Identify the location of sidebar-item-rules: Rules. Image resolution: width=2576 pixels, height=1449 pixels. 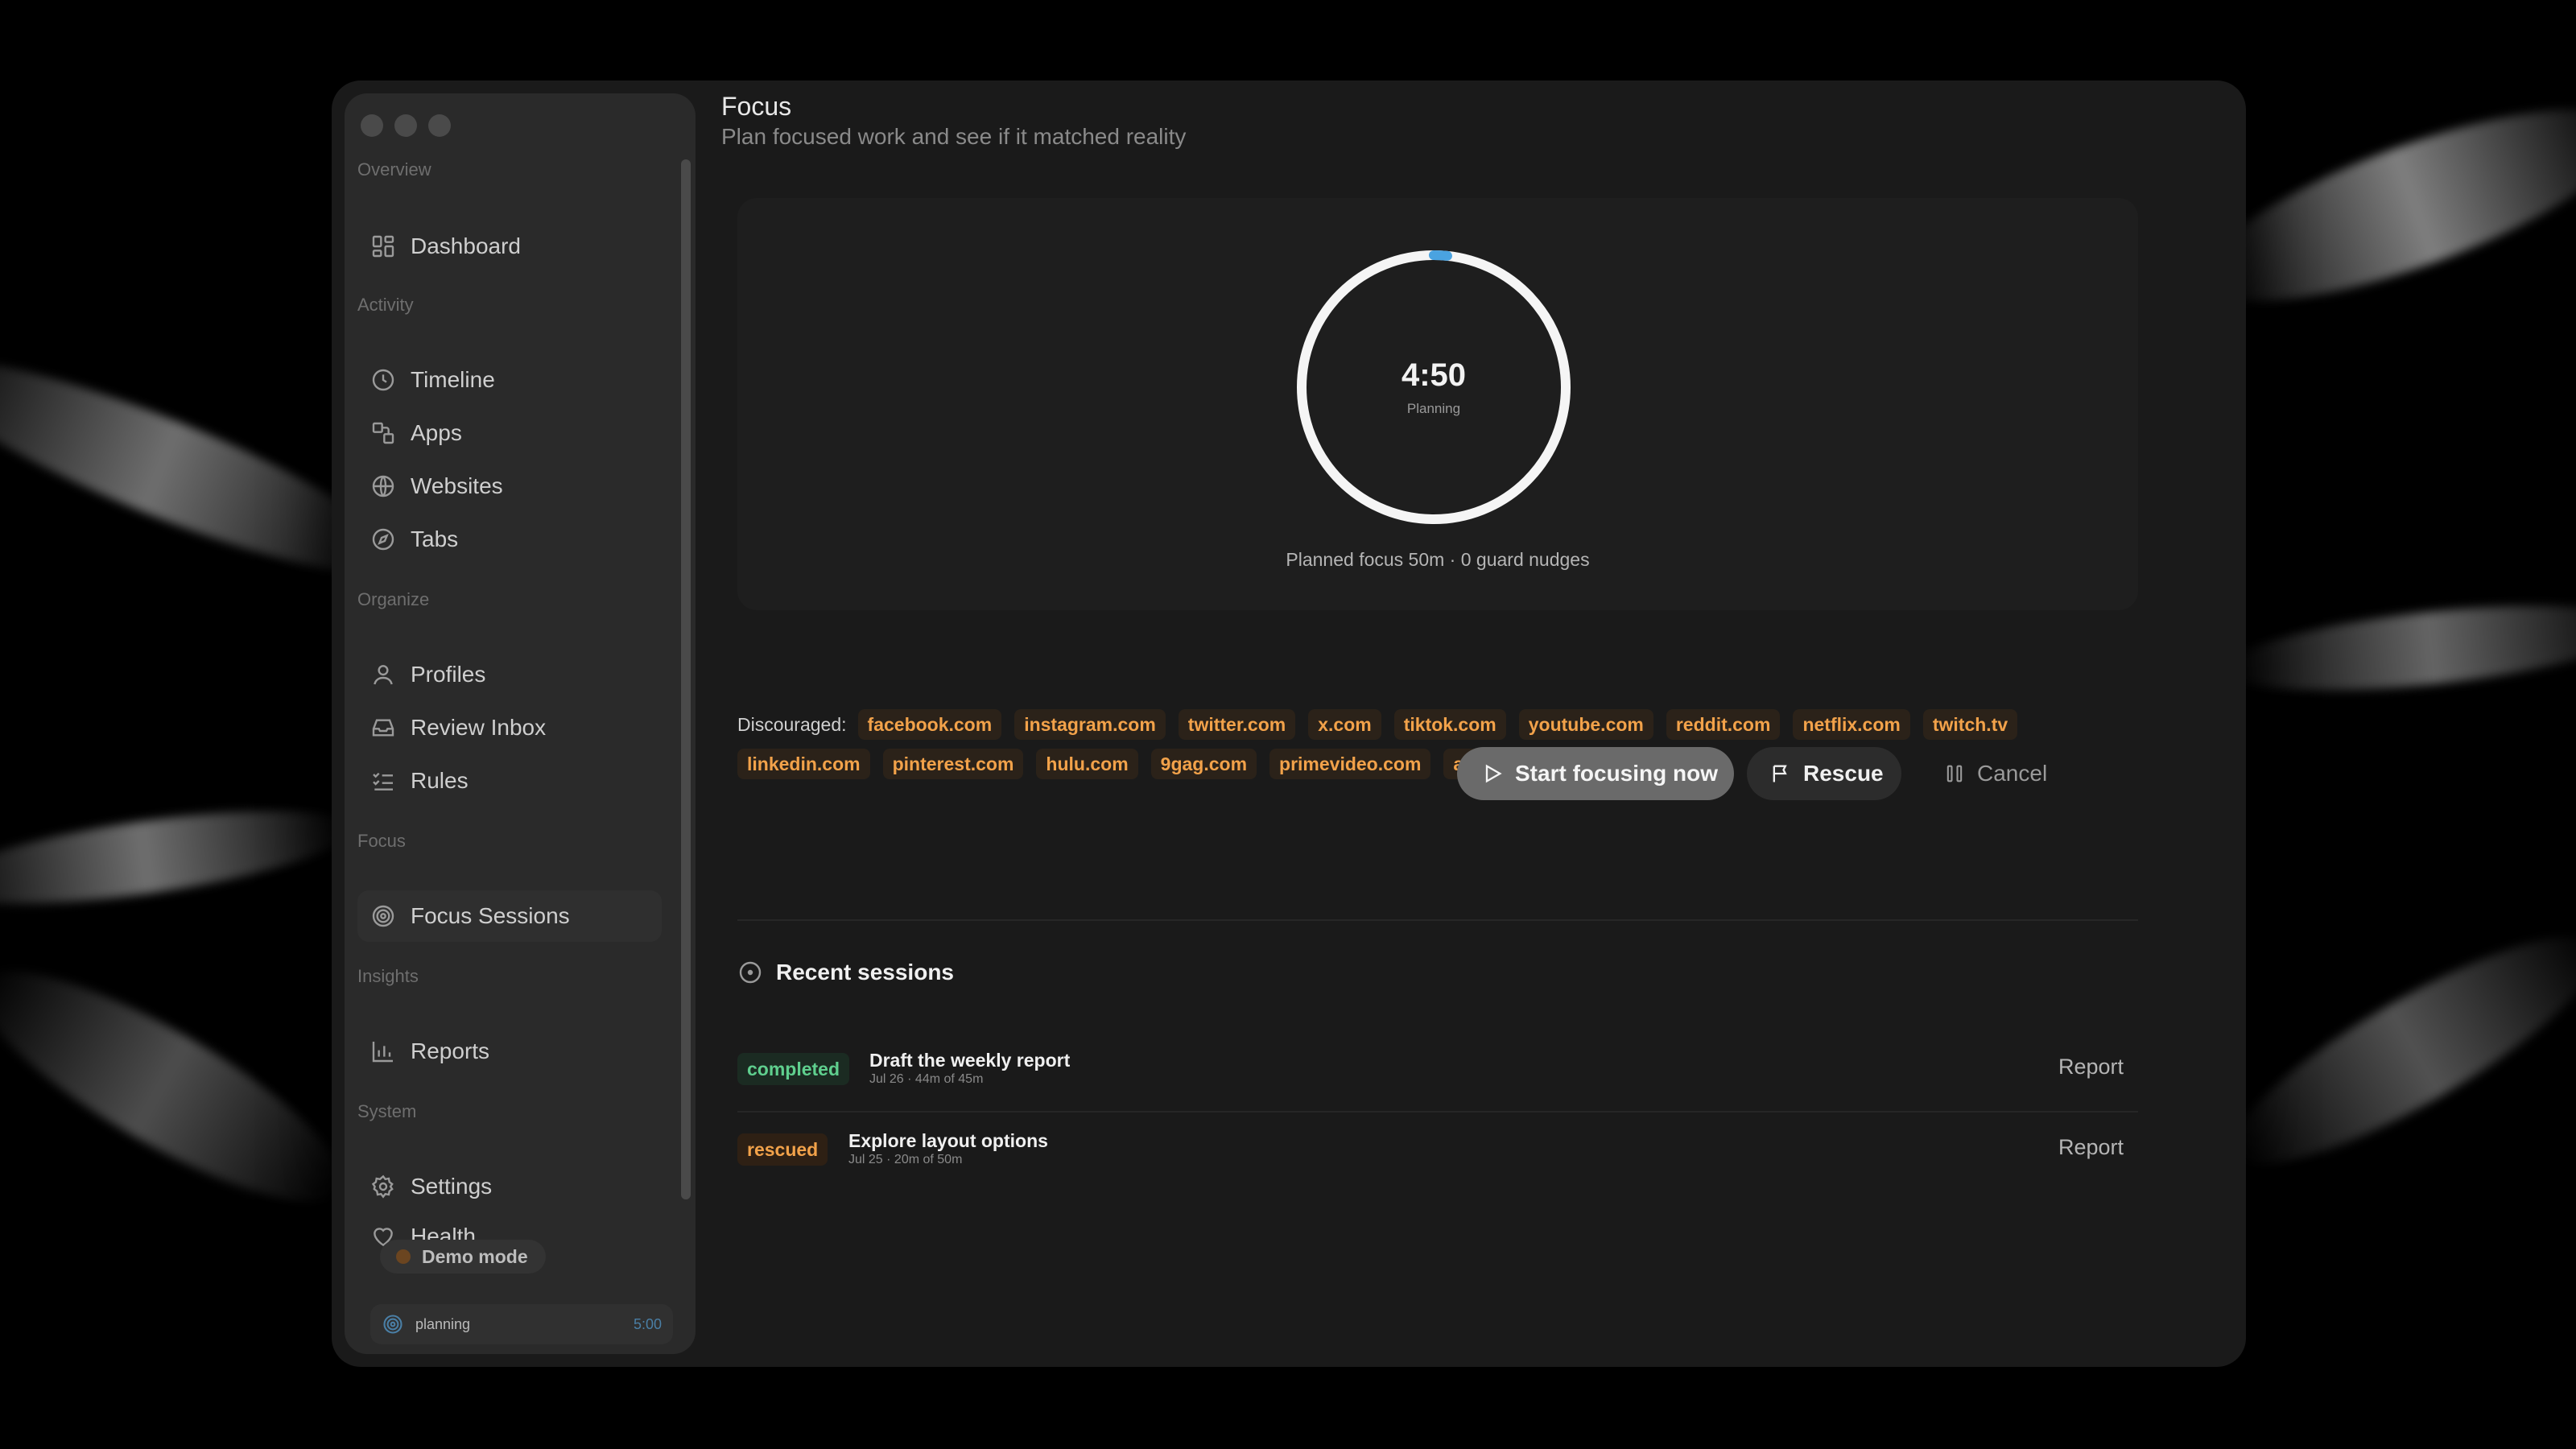
(509, 781).